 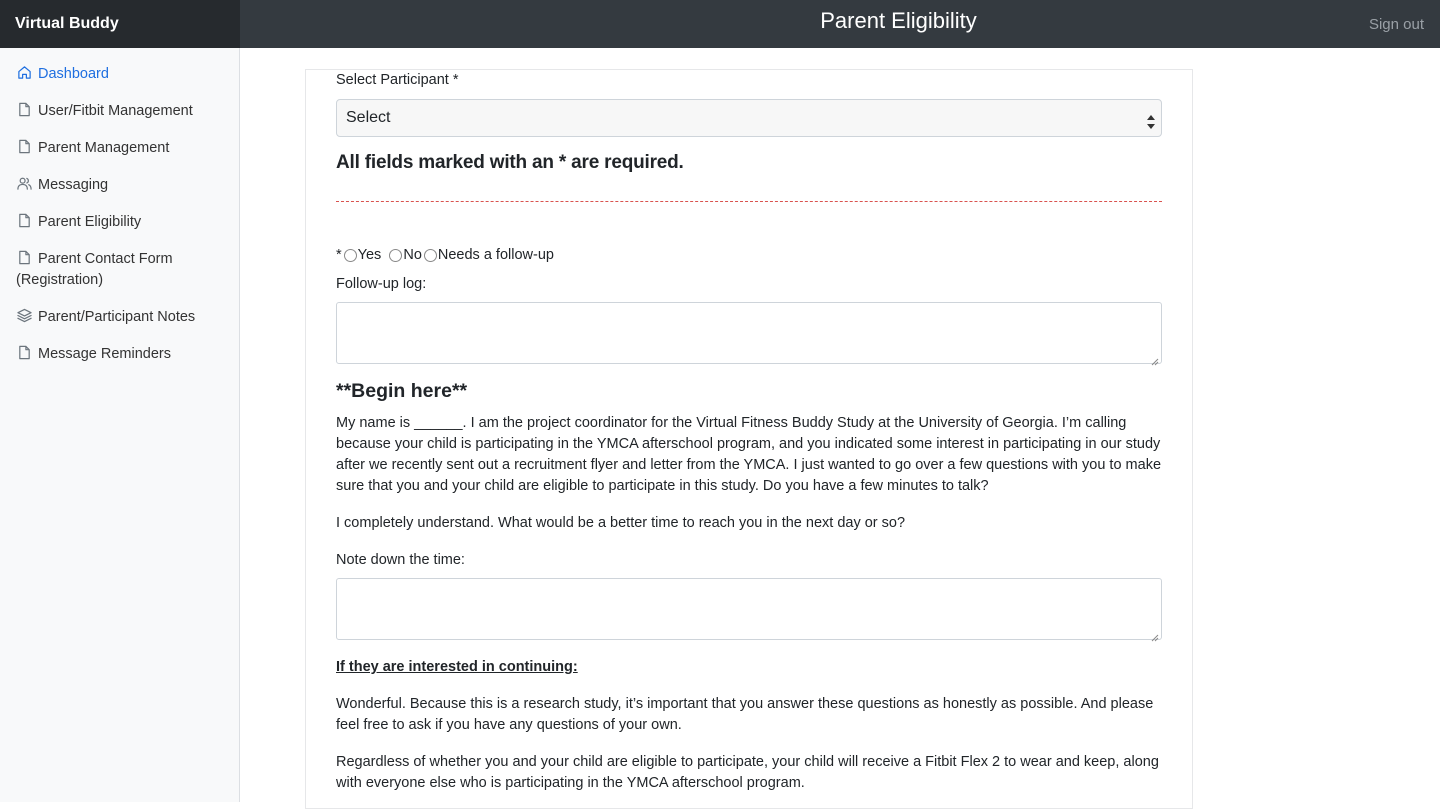 What do you see at coordinates (457, 667) in the screenshot?
I see `continuing-heading: If they are interested in continuing:` at bounding box center [457, 667].